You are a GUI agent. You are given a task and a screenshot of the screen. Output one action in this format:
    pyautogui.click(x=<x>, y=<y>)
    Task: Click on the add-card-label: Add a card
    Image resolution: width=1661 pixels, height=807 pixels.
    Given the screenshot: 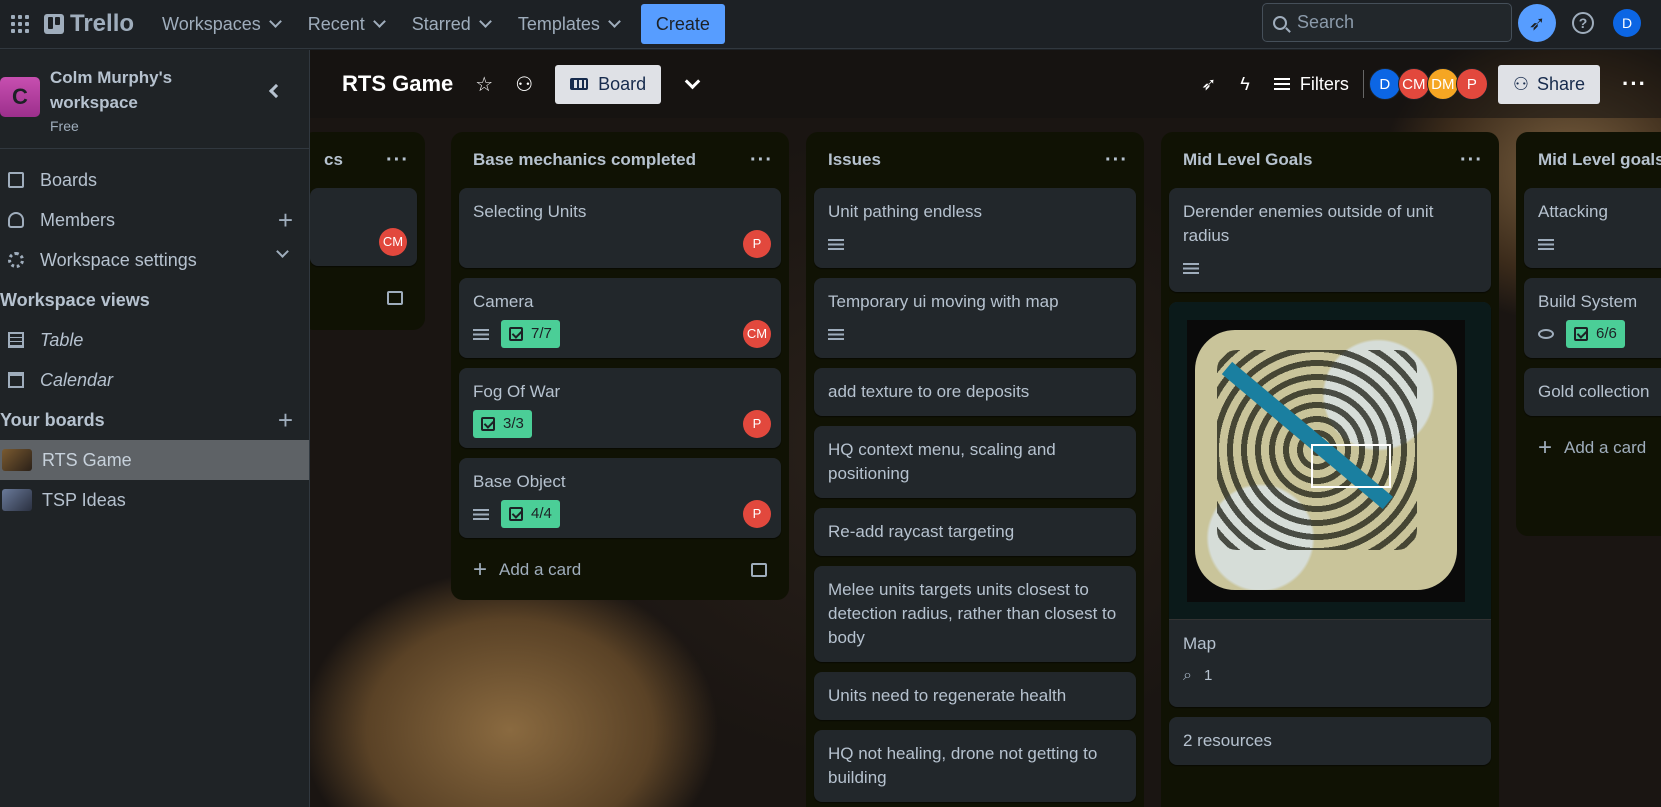 What is the action you would take?
    pyautogui.click(x=540, y=569)
    